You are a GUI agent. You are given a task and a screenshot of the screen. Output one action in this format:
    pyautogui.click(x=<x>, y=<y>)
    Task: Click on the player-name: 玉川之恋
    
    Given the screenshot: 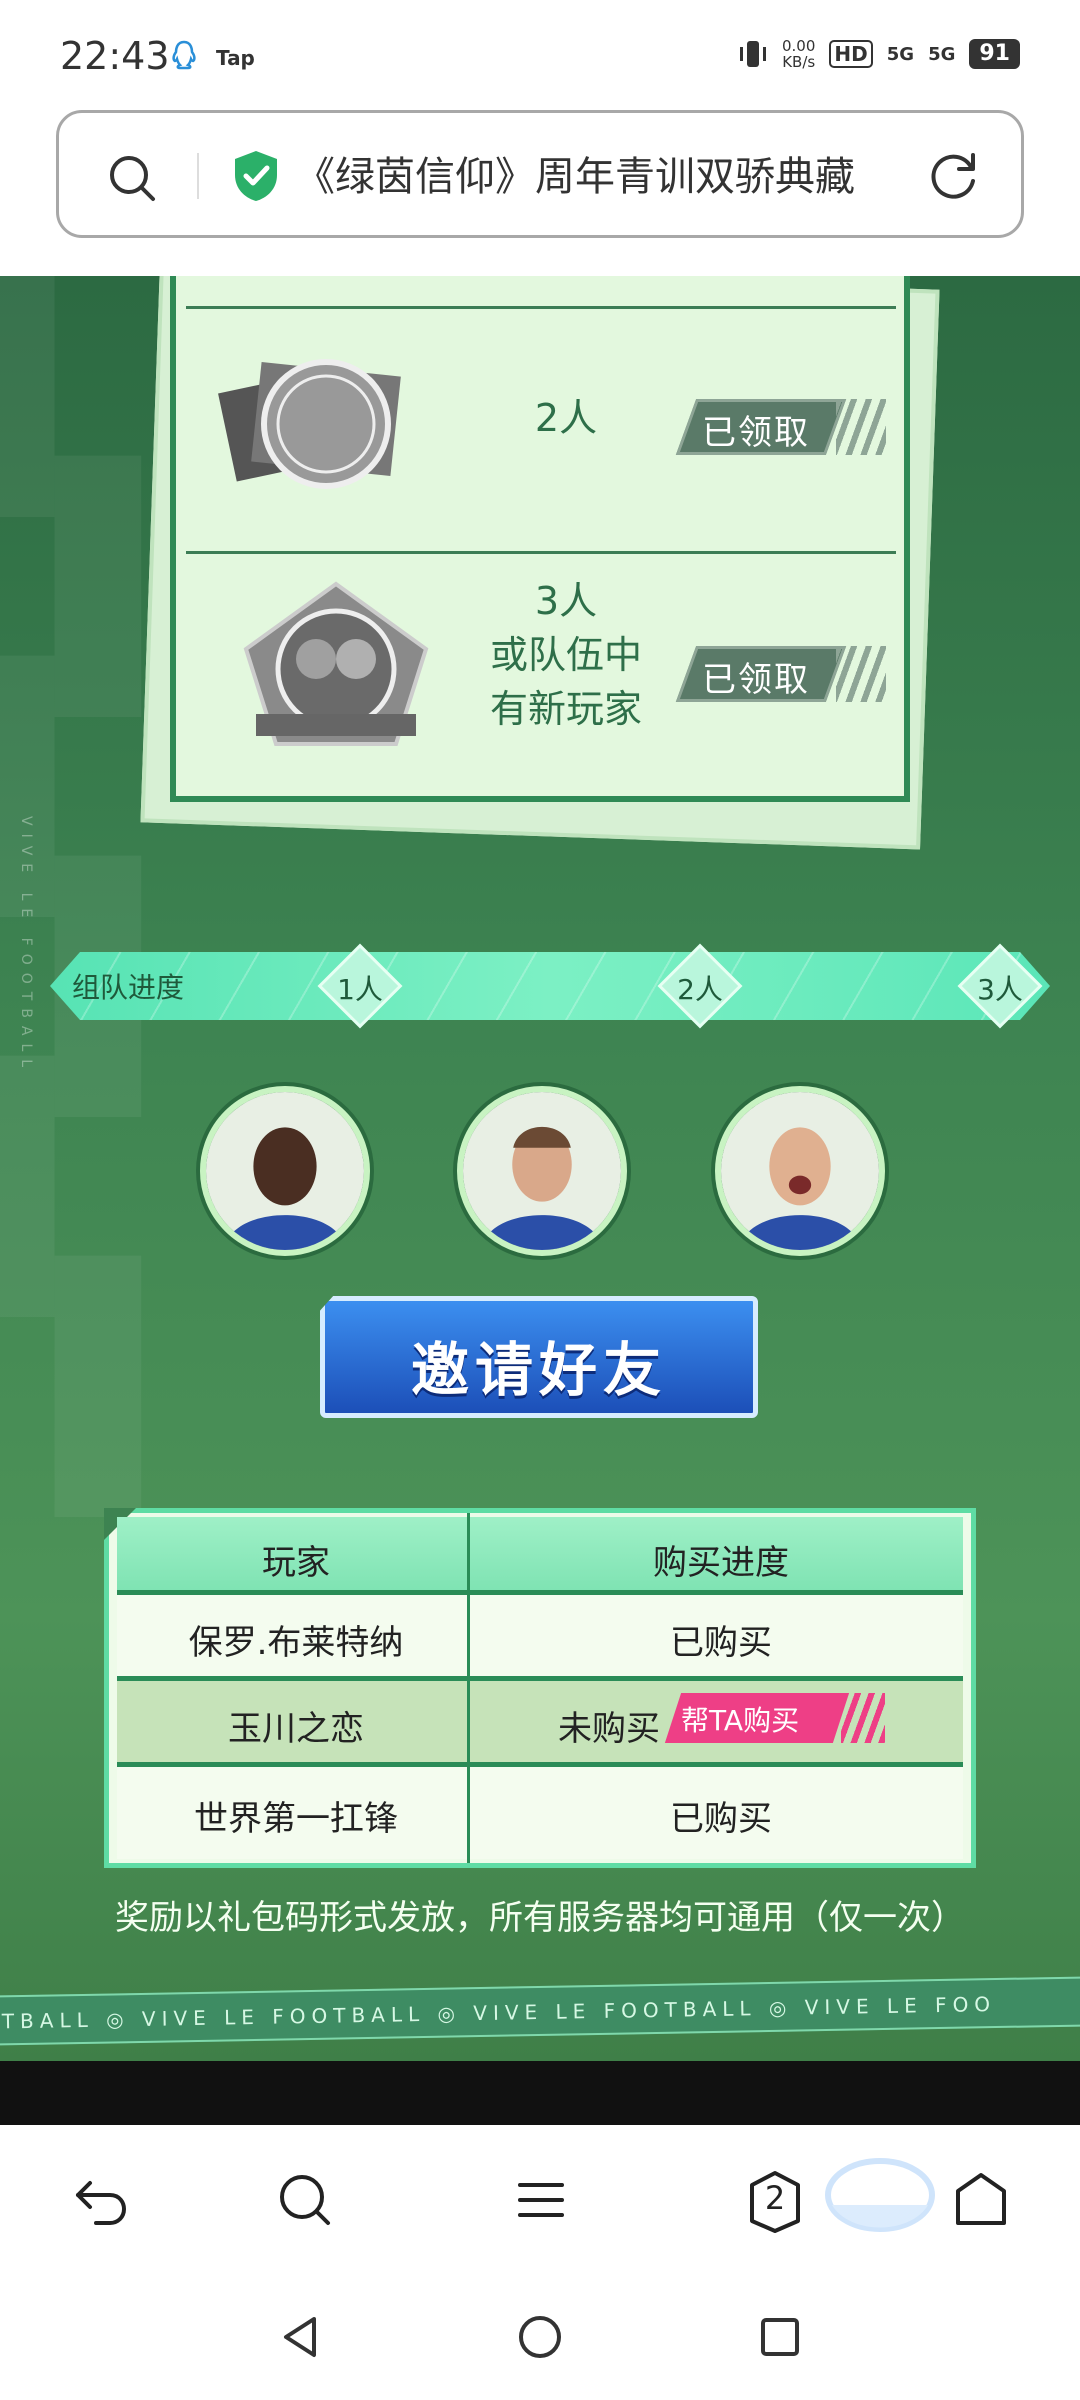 What is the action you would take?
    pyautogui.click(x=296, y=1729)
    